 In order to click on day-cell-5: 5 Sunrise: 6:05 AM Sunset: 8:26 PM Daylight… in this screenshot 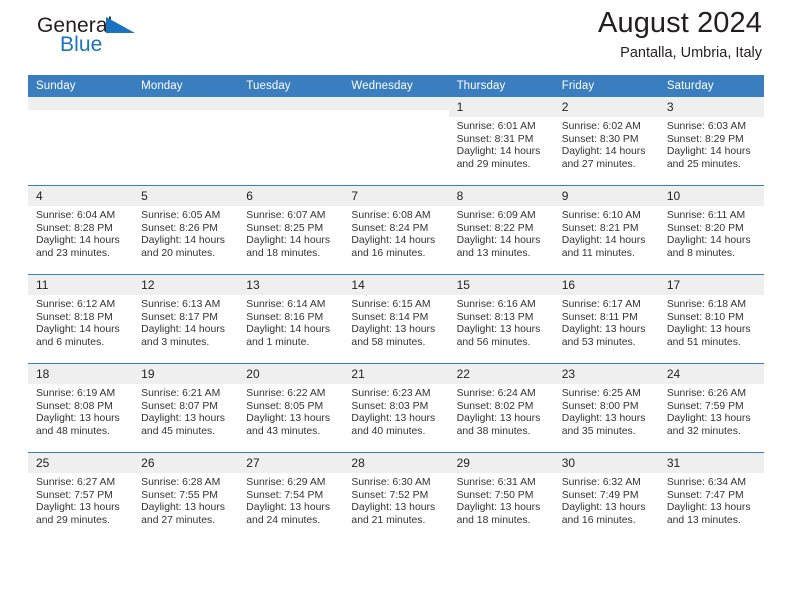, I will do `click(186, 230)`.